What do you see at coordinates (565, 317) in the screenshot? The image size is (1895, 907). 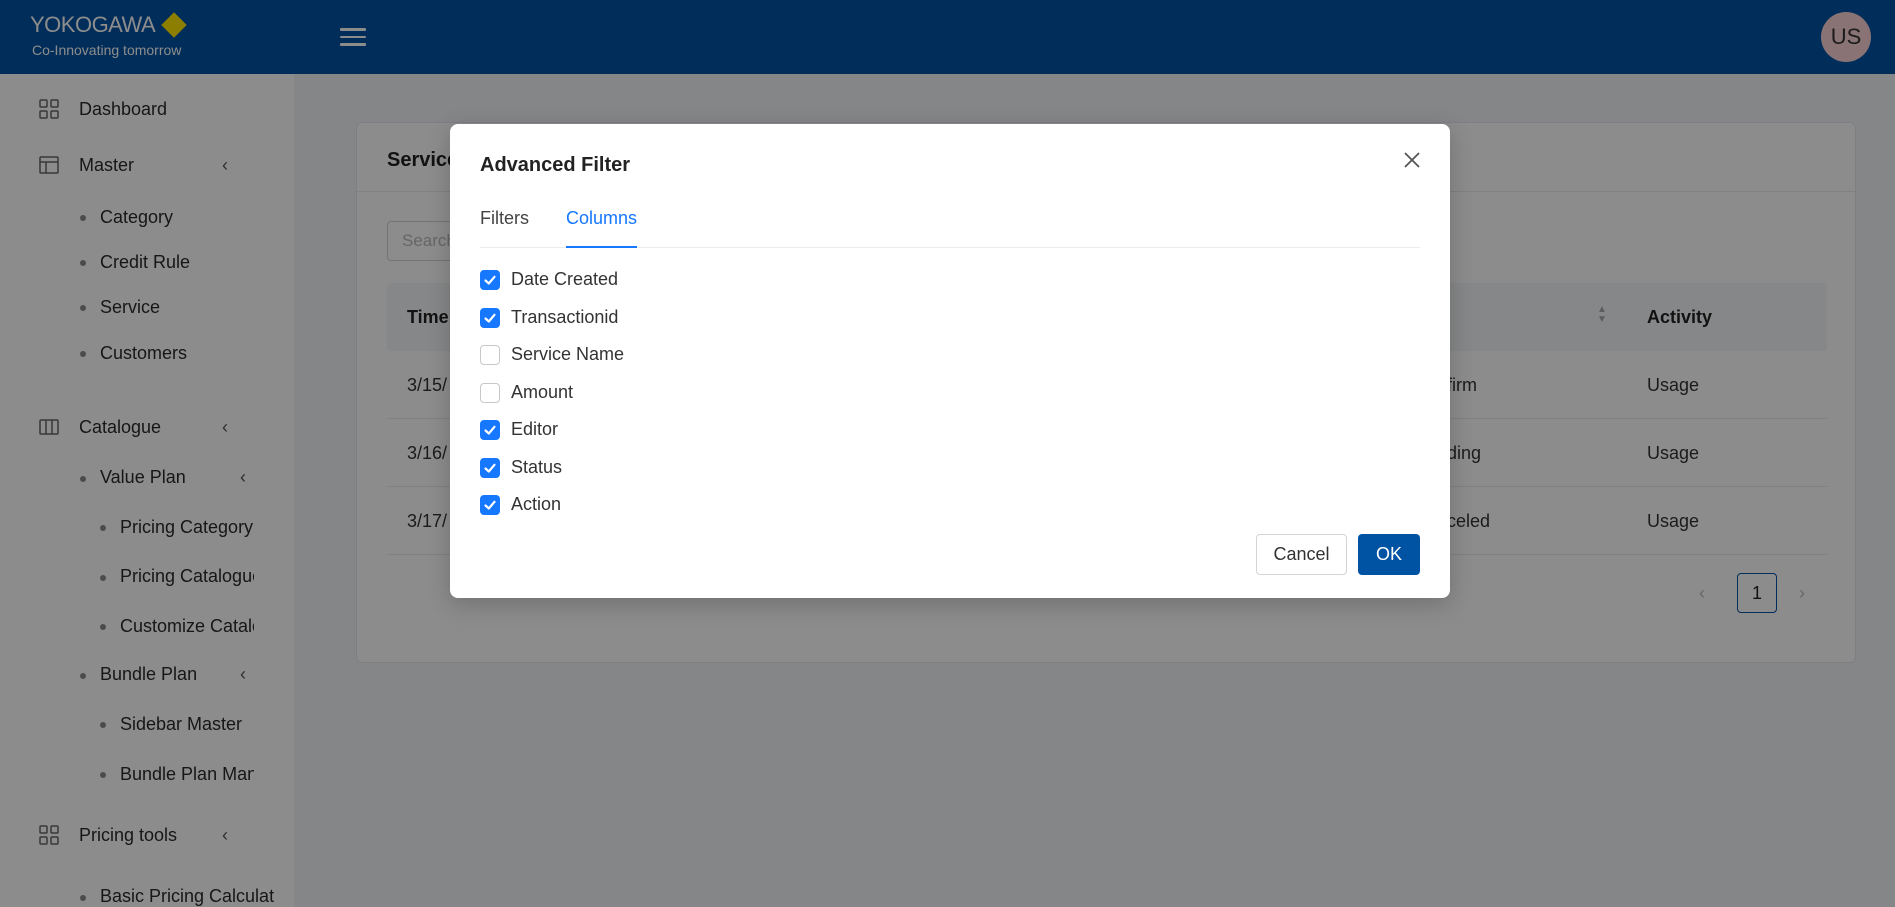 I see `column-option-label: Transactionid` at bounding box center [565, 317].